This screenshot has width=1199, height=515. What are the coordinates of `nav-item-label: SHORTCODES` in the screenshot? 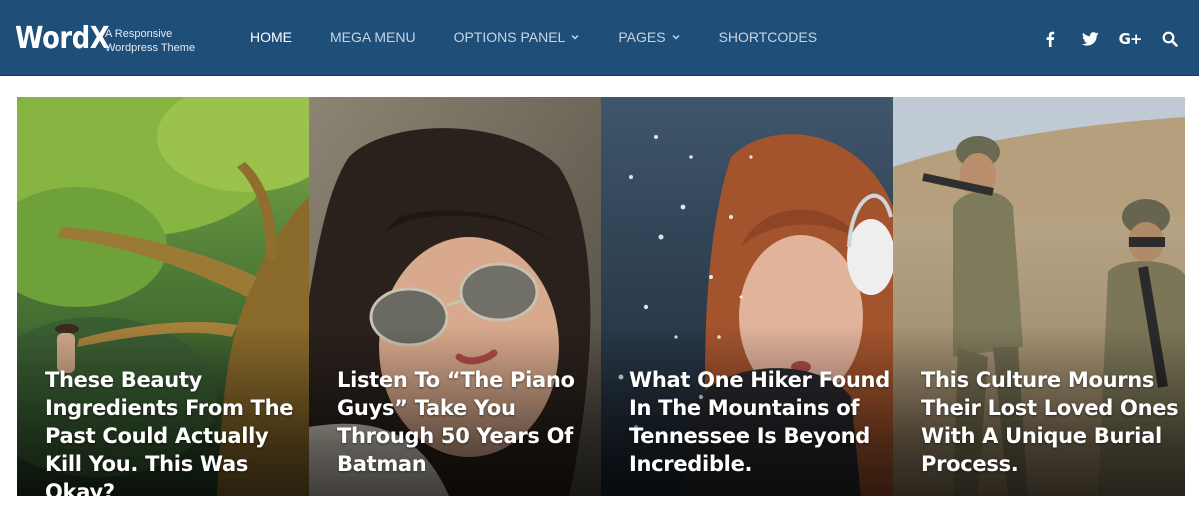 It's located at (768, 37).